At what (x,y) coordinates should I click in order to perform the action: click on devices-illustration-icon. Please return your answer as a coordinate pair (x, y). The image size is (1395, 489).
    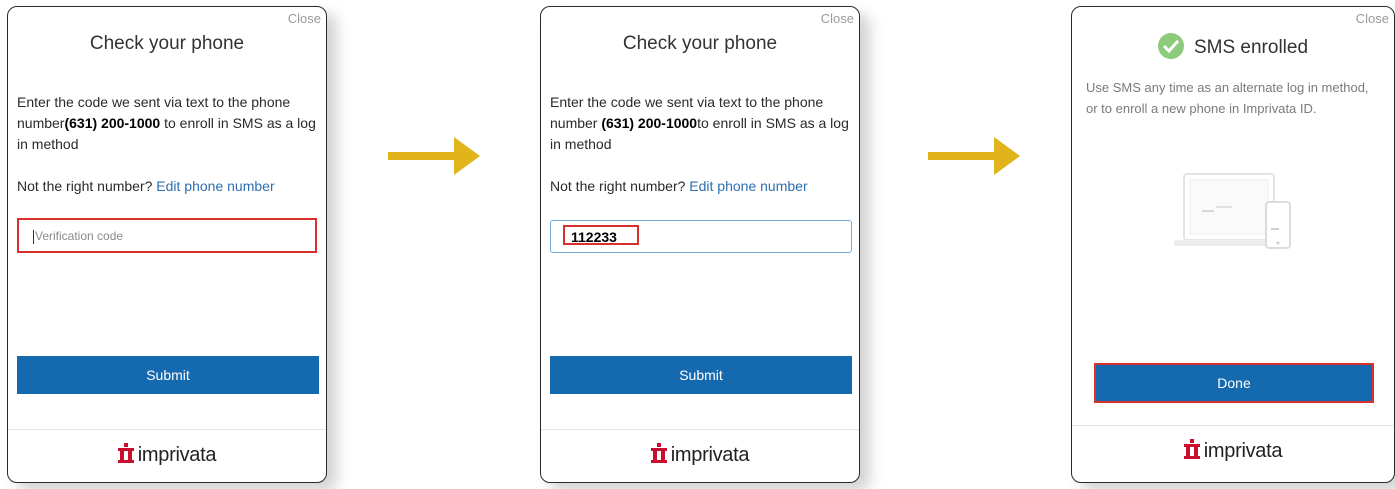
    Looking at the image, I should click on (1232, 211).